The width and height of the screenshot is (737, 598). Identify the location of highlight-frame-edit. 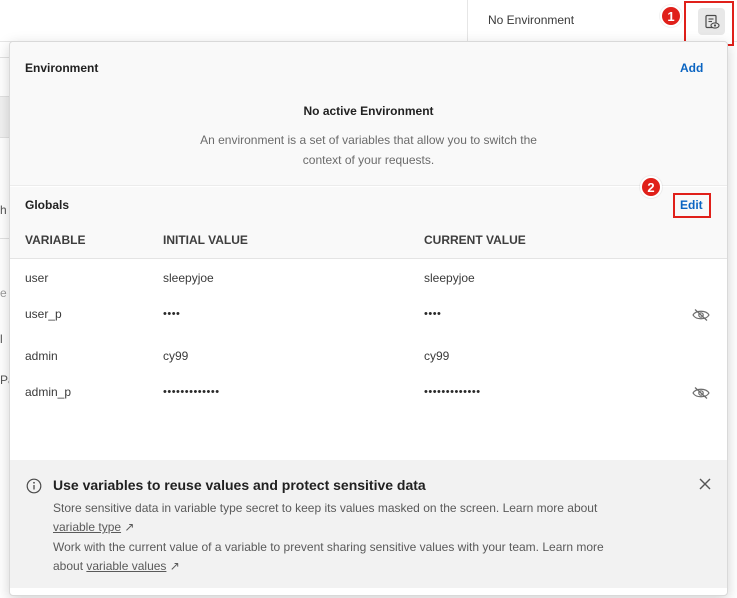
(692, 205).